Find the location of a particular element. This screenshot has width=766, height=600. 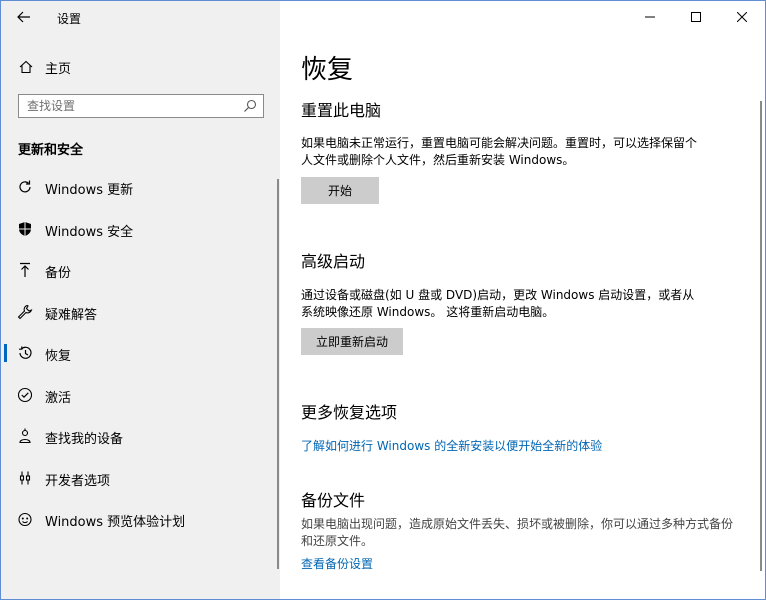

sidebar-item-label: 备份 is located at coordinates (58, 273).